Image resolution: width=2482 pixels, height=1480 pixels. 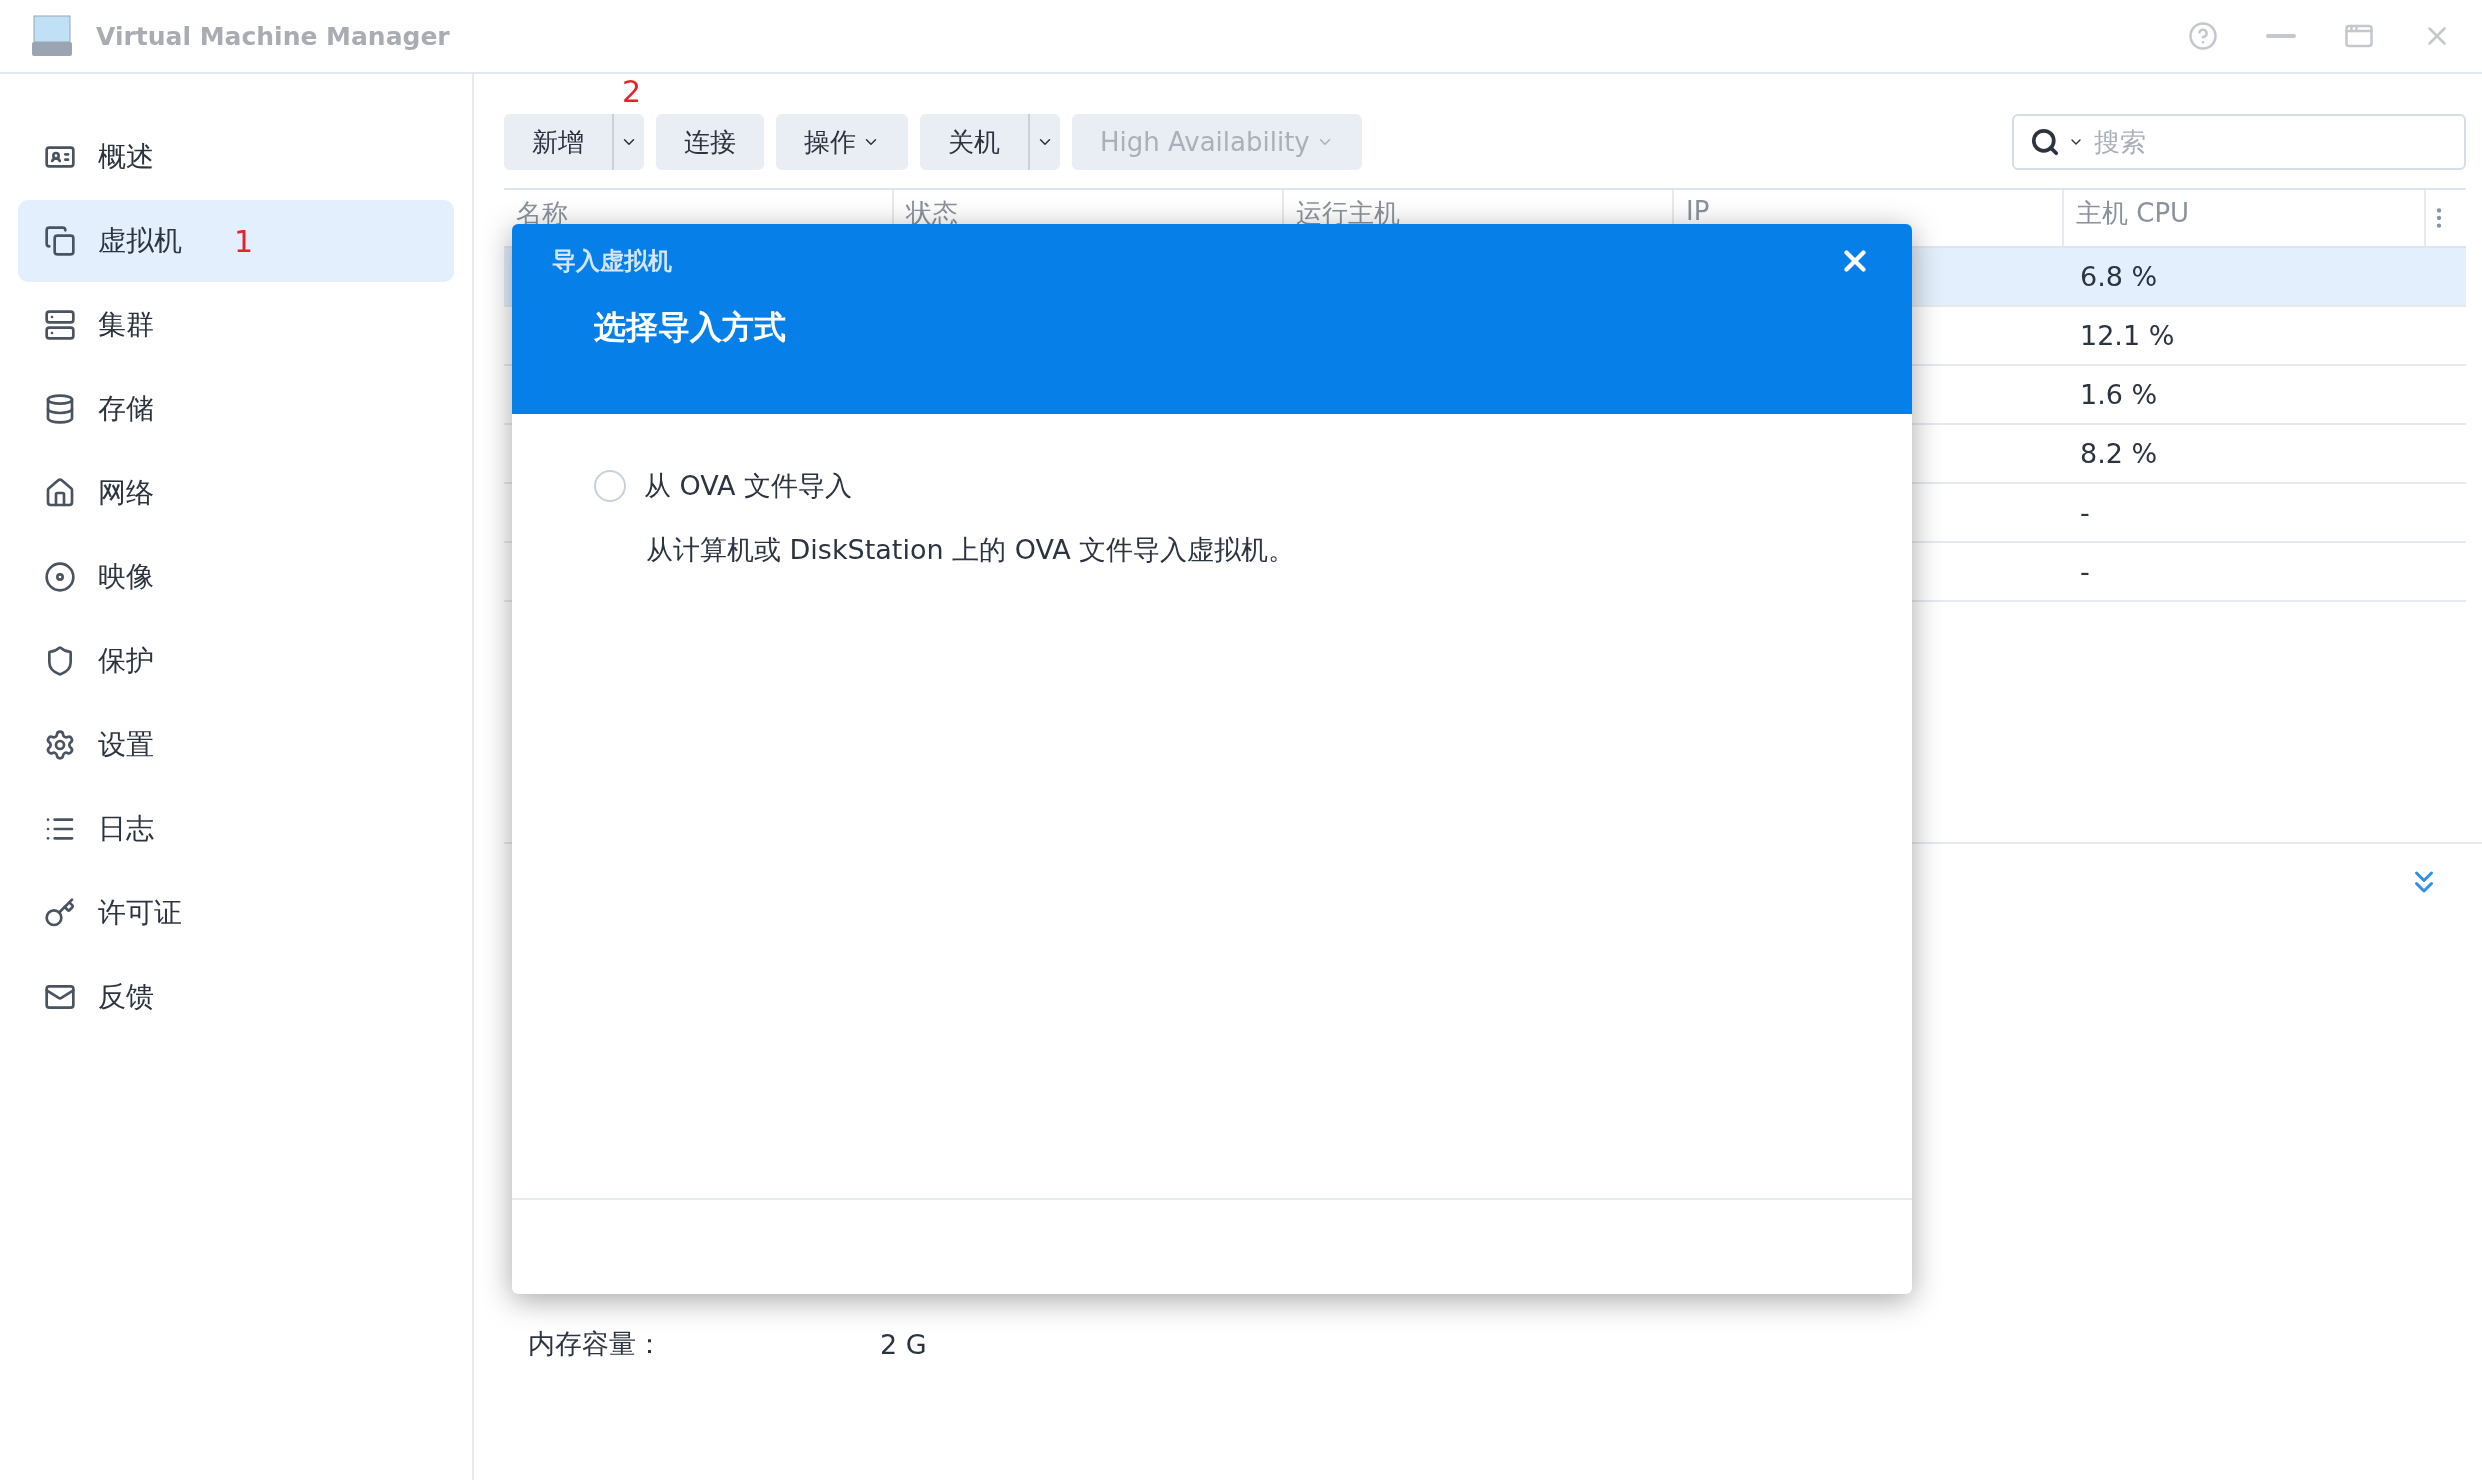 I want to click on sidebar-item: 存储, so click(x=236, y=409).